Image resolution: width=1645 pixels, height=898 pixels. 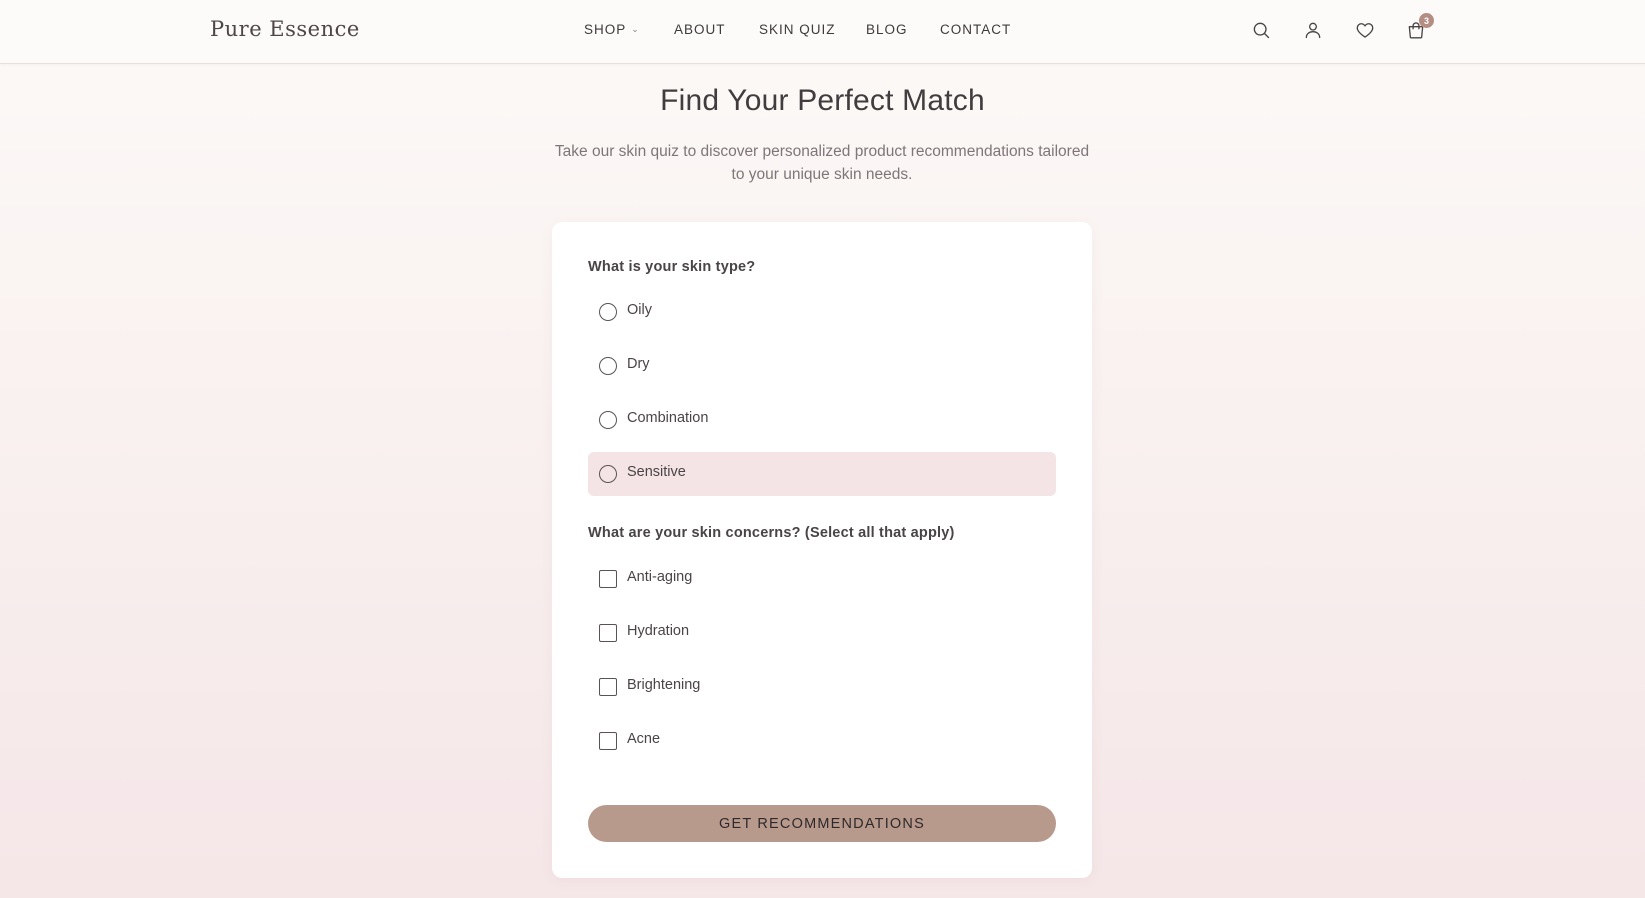 What do you see at coordinates (822, 823) in the screenshot?
I see `get-recommendations-button: GET RECOMMENDATIONS` at bounding box center [822, 823].